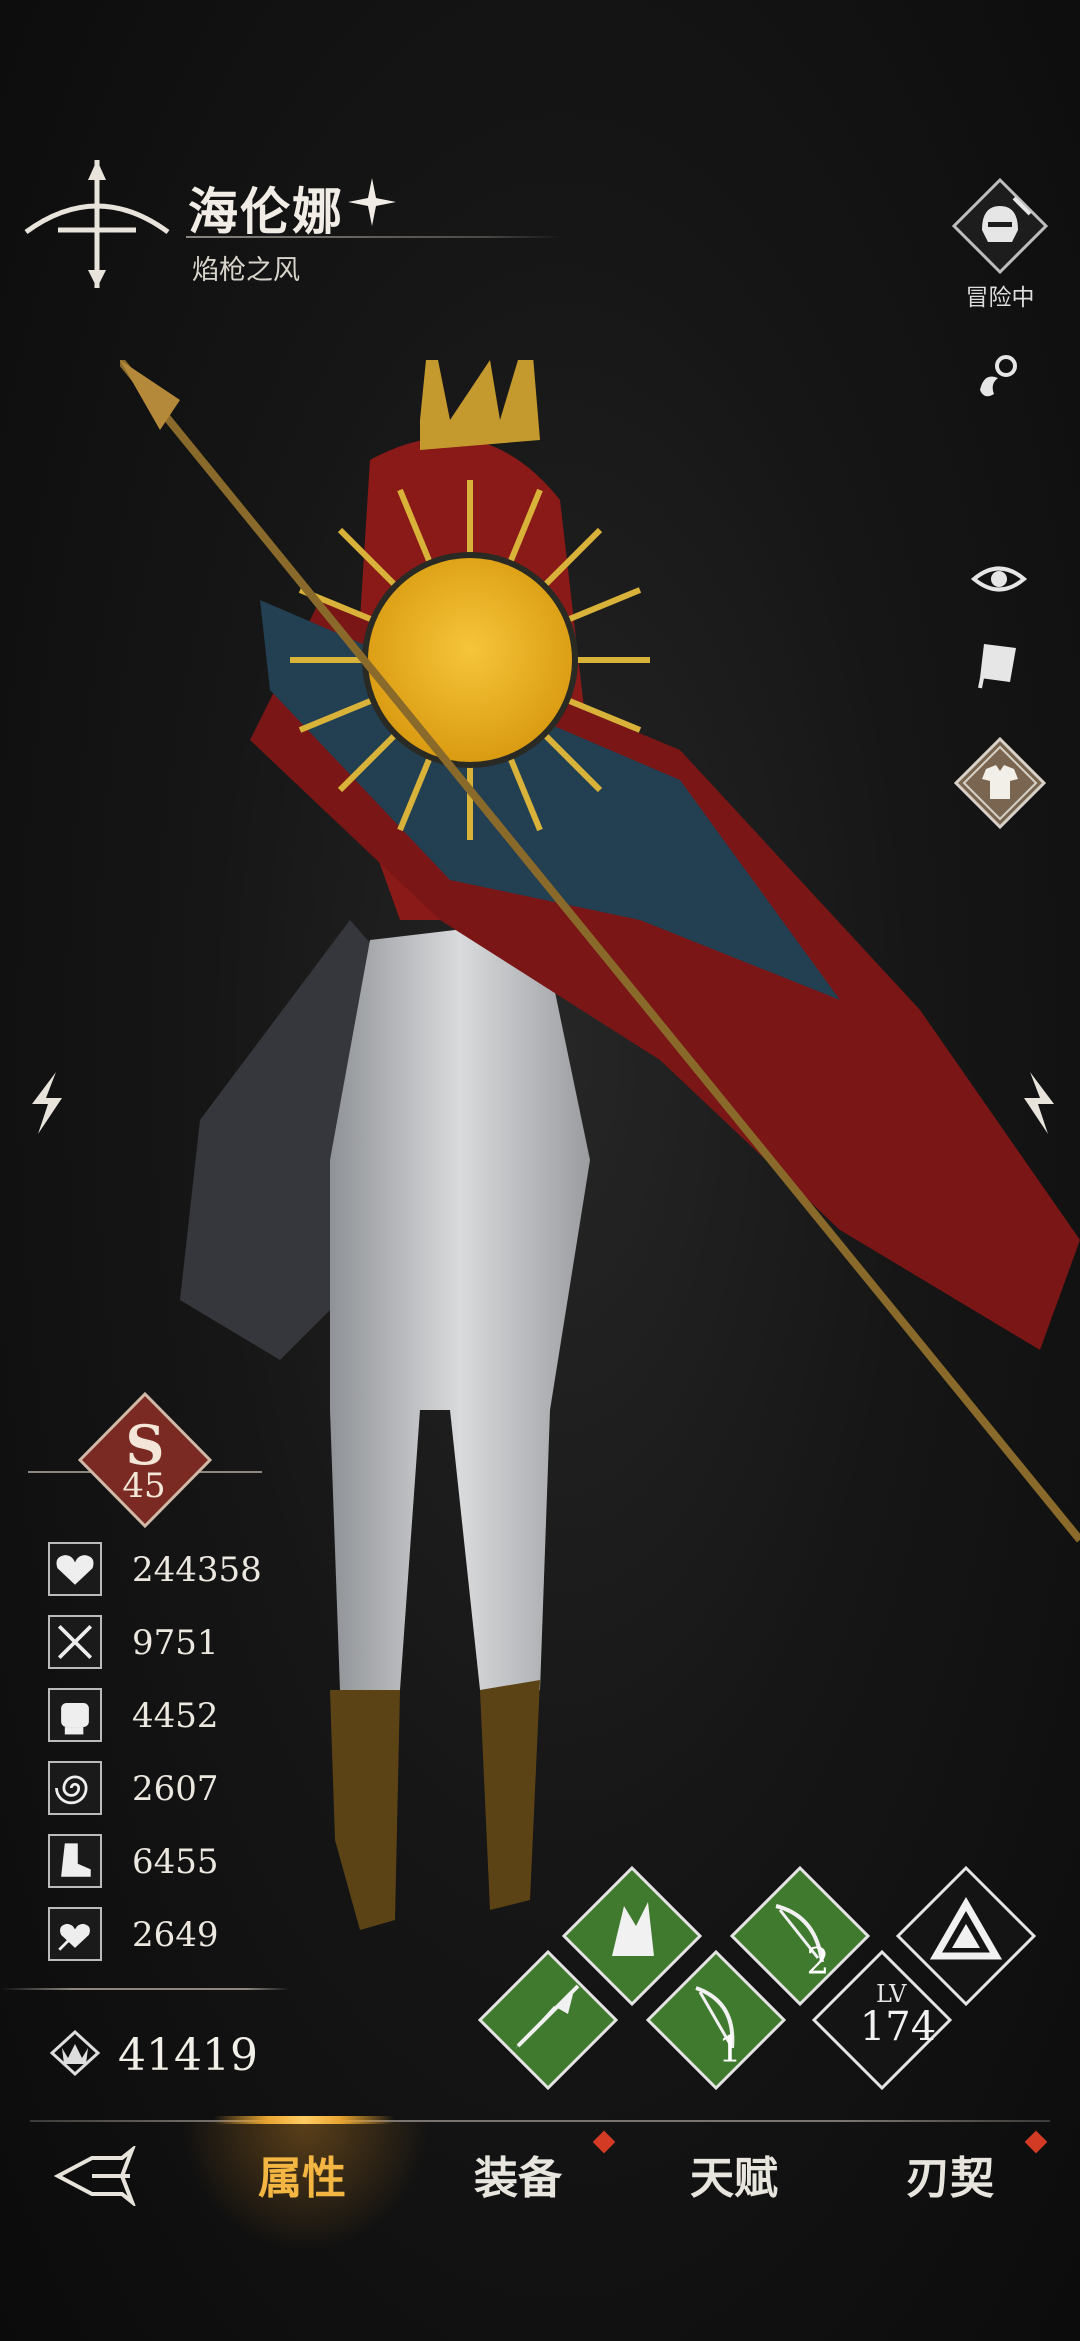 The height and width of the screenshot is (2341, 1080). What do you see at coordinates (198, 1645) in the screenshot?
I see `stat-row-attack: 9751` at bounding box center [198, 1645].